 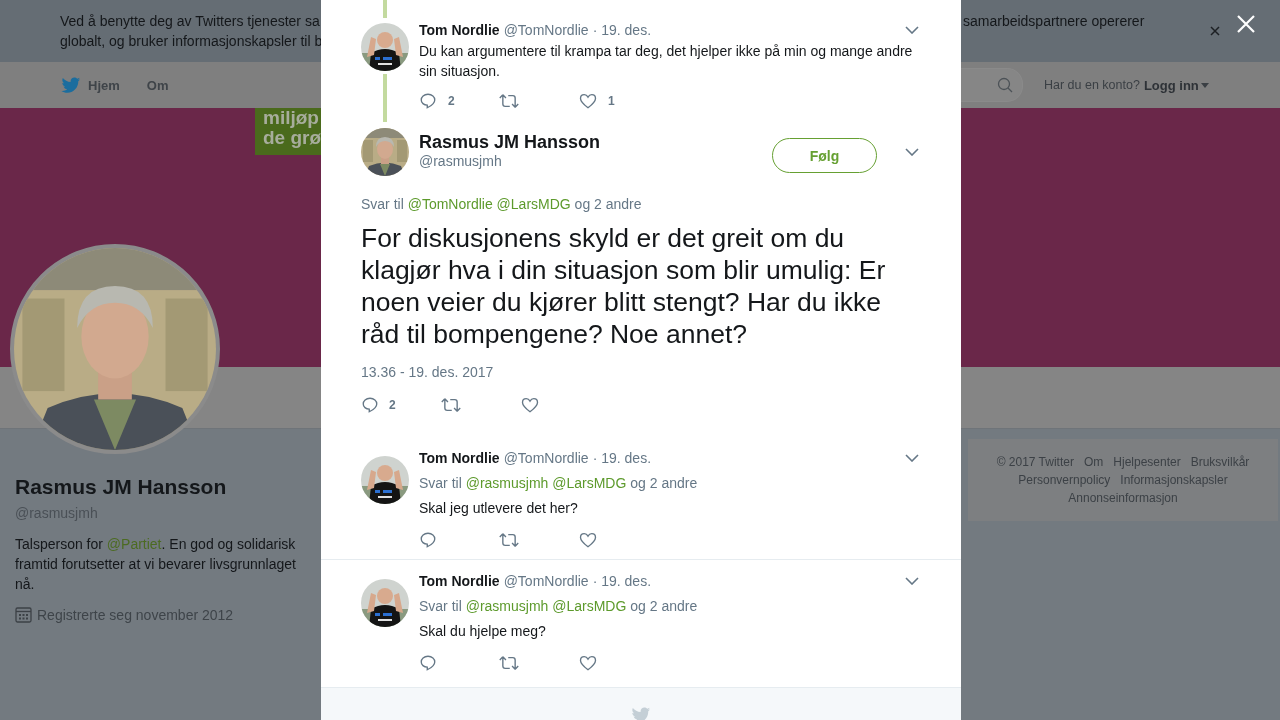 I want to click on nav-link: Hjem, so click(x=104, y=85).